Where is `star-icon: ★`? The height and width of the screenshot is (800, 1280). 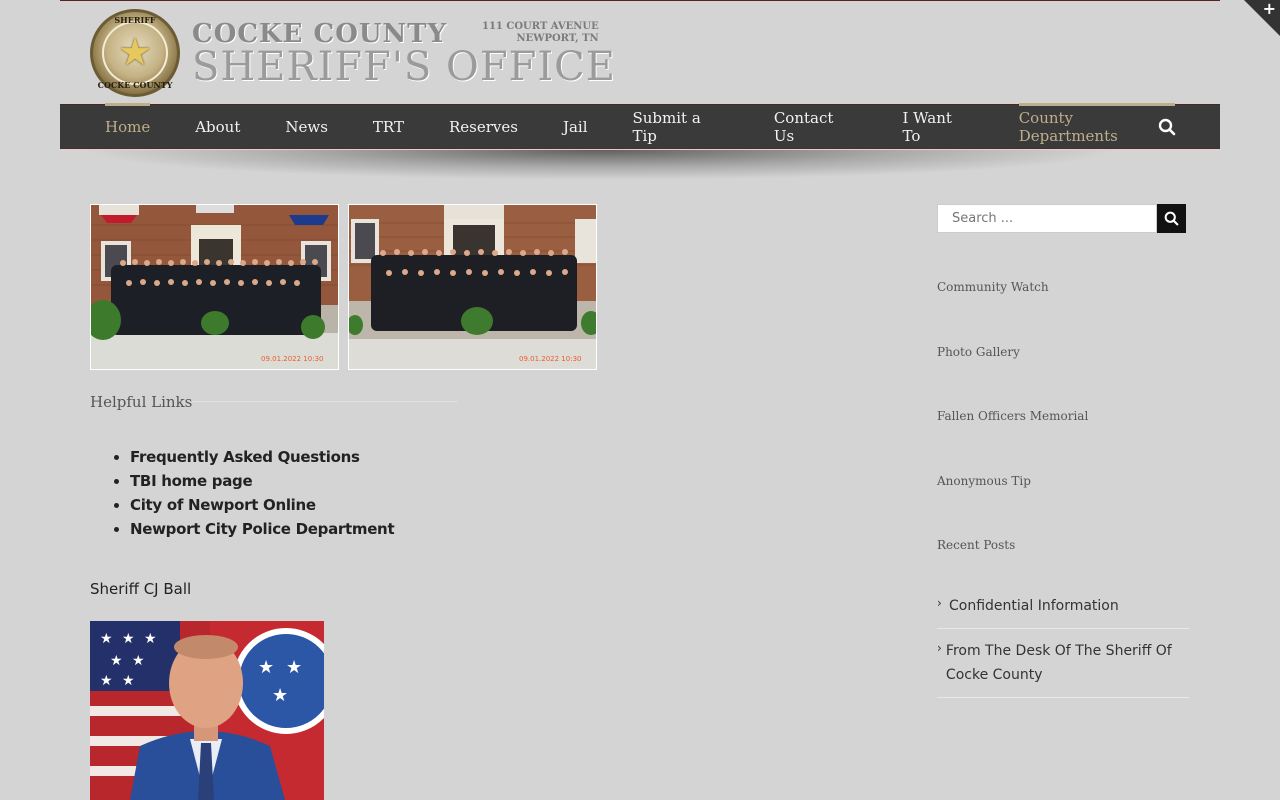
star-icon: ★ is located at coordinates (135, 52).